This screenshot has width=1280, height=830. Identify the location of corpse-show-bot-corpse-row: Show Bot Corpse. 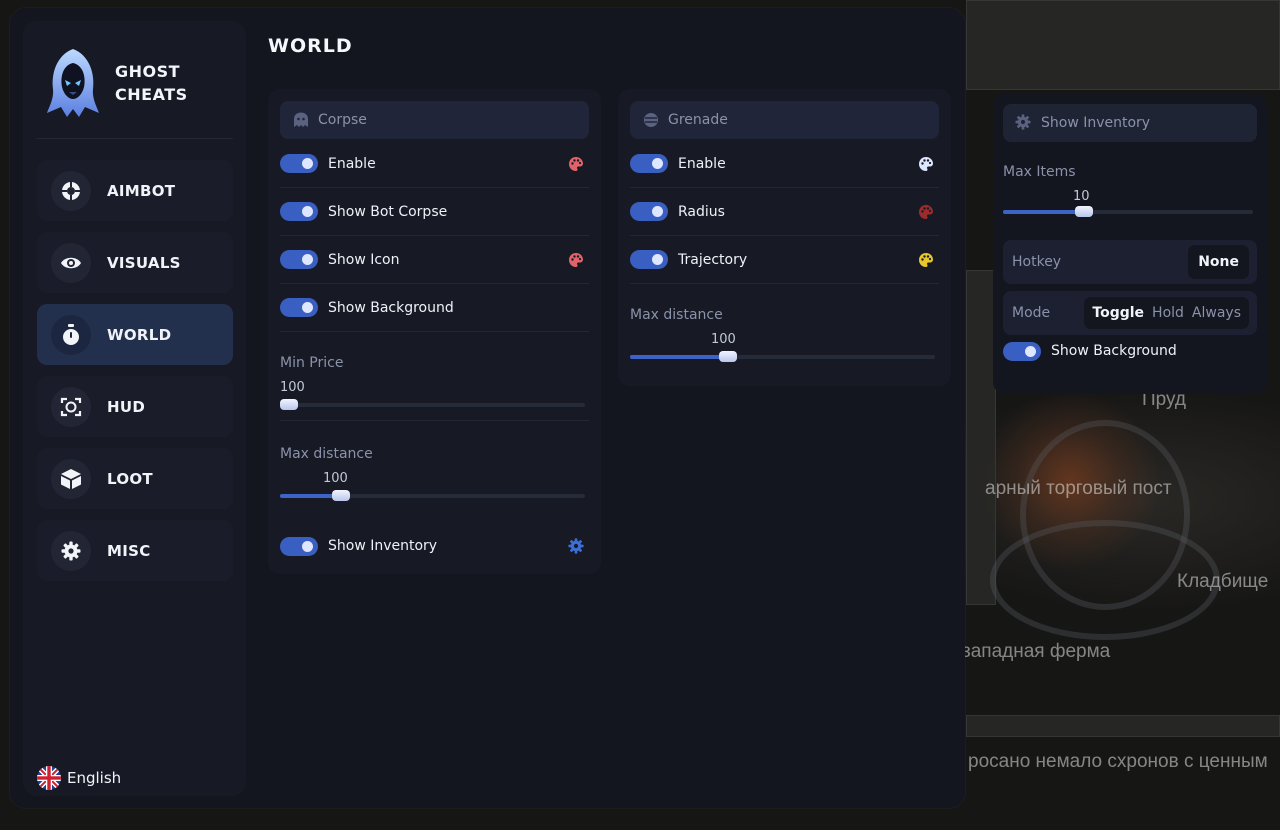
(434, 212).